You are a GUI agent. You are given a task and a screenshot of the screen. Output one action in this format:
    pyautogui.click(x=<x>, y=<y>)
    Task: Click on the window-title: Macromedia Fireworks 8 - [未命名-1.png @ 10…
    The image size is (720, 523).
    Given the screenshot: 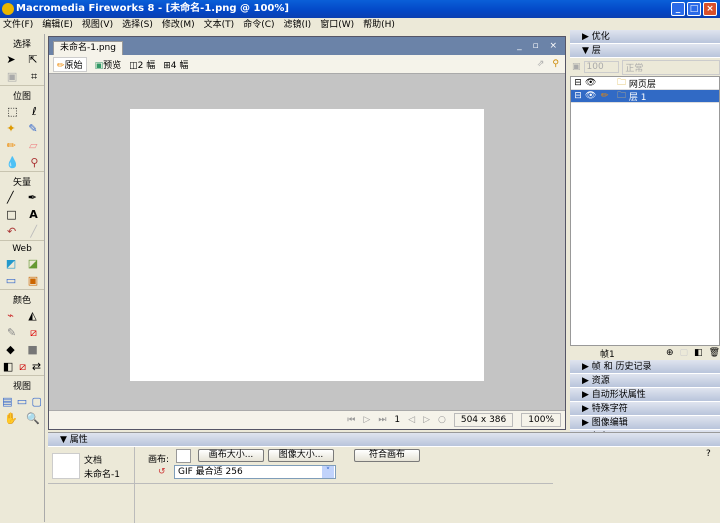 What is the action you would take?
    pyautogui.click(x=152, y=8)
    